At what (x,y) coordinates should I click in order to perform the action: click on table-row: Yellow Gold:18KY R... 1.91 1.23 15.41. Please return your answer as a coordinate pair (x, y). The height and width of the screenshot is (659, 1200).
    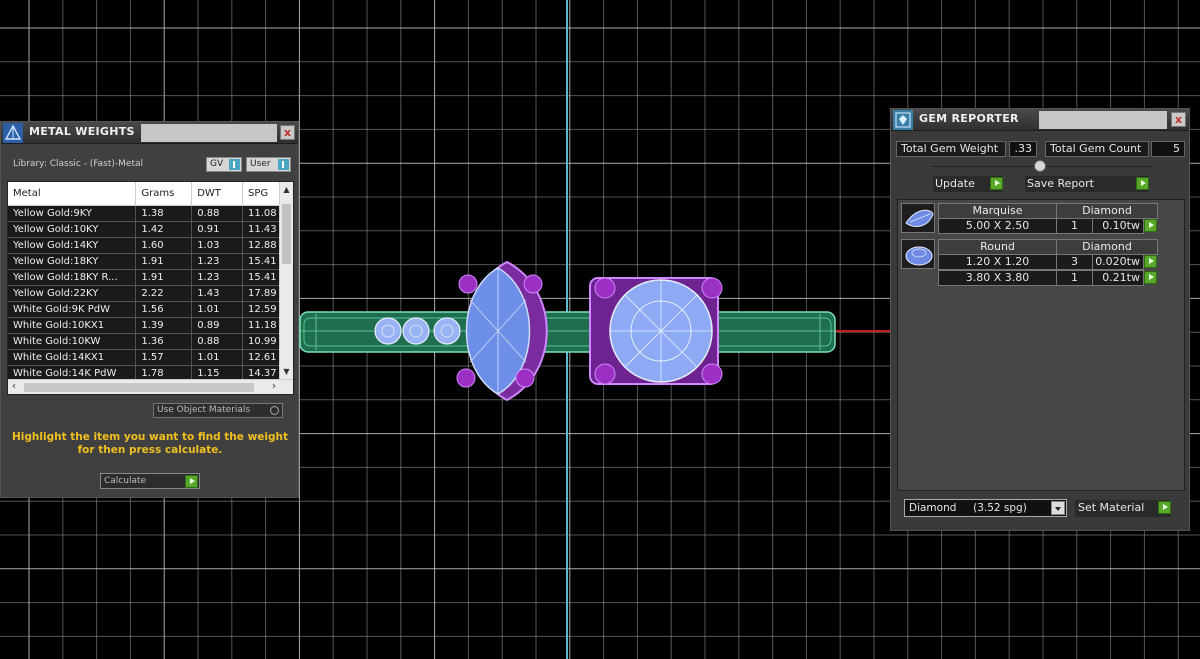
    Looking at the image, I should click on (144, 277).